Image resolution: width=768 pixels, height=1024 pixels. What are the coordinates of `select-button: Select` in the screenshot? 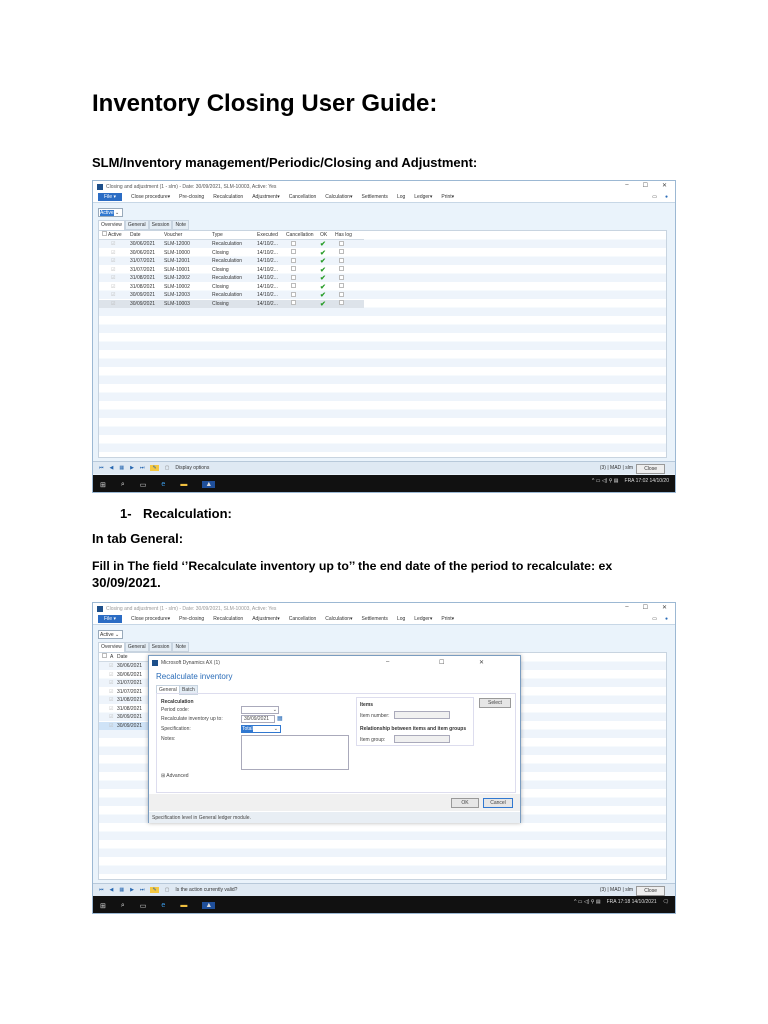 It's located at (495, 703).